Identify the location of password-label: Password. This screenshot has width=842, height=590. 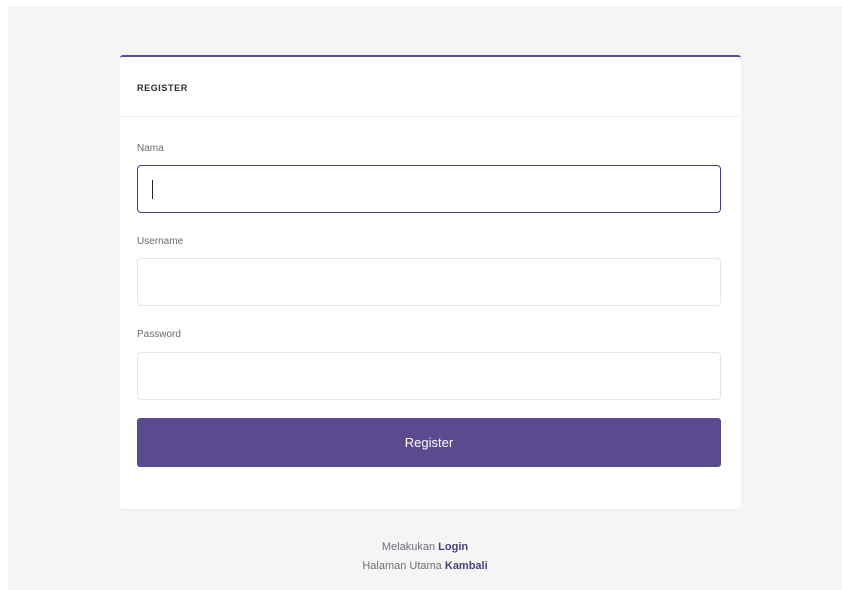
(159, 334).